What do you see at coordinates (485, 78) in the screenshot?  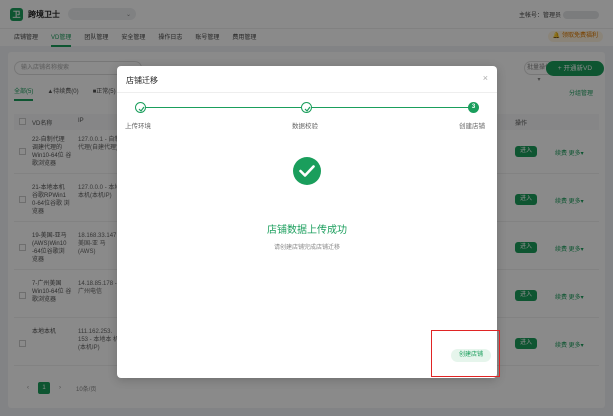 I see `close-icon: ×` at bounding box center [485, 78].